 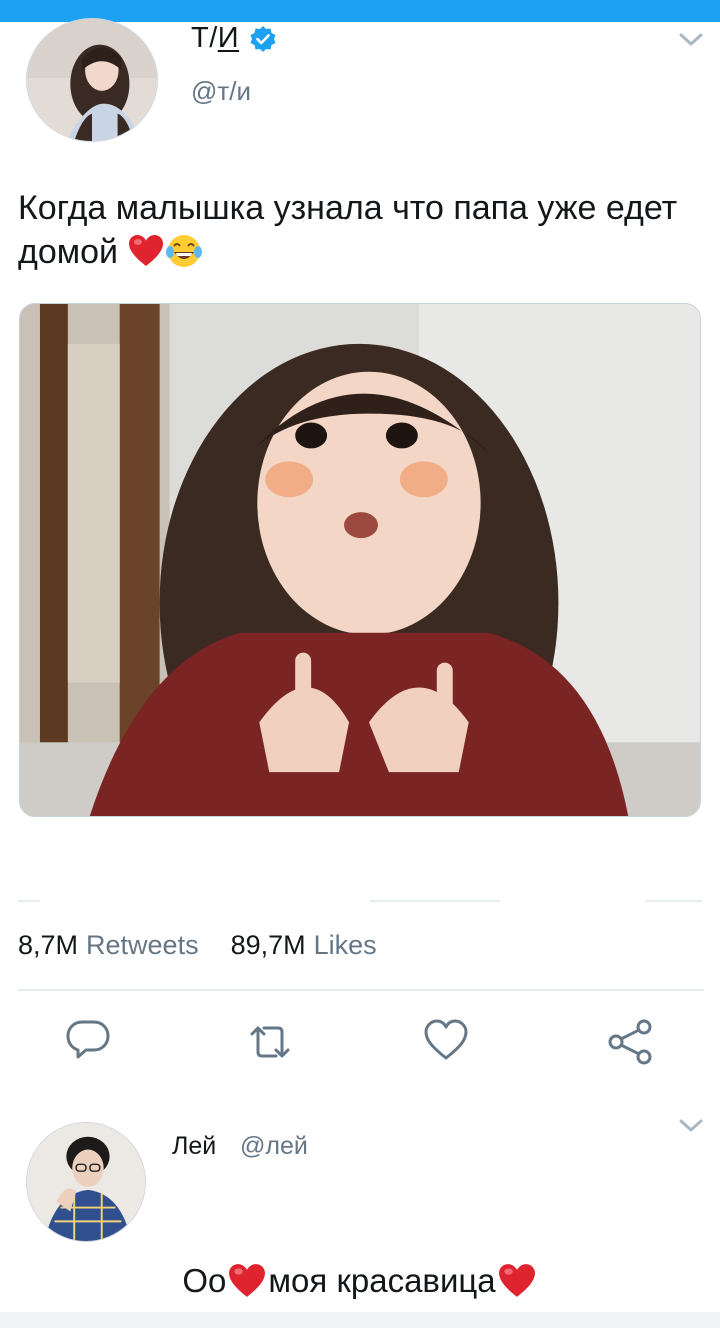 I want to click on like-button, so click(x=446, y=1040).